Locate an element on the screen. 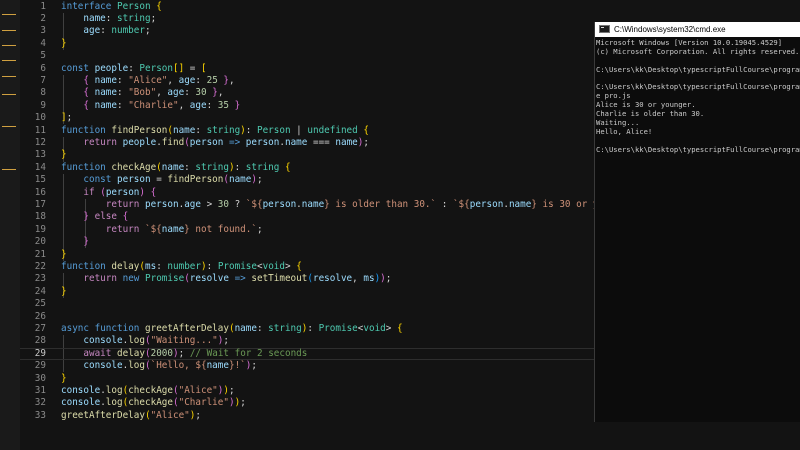 The height and width of the screenshot is (450, 800). line-number: 16 is located at coordinates (40, 192).